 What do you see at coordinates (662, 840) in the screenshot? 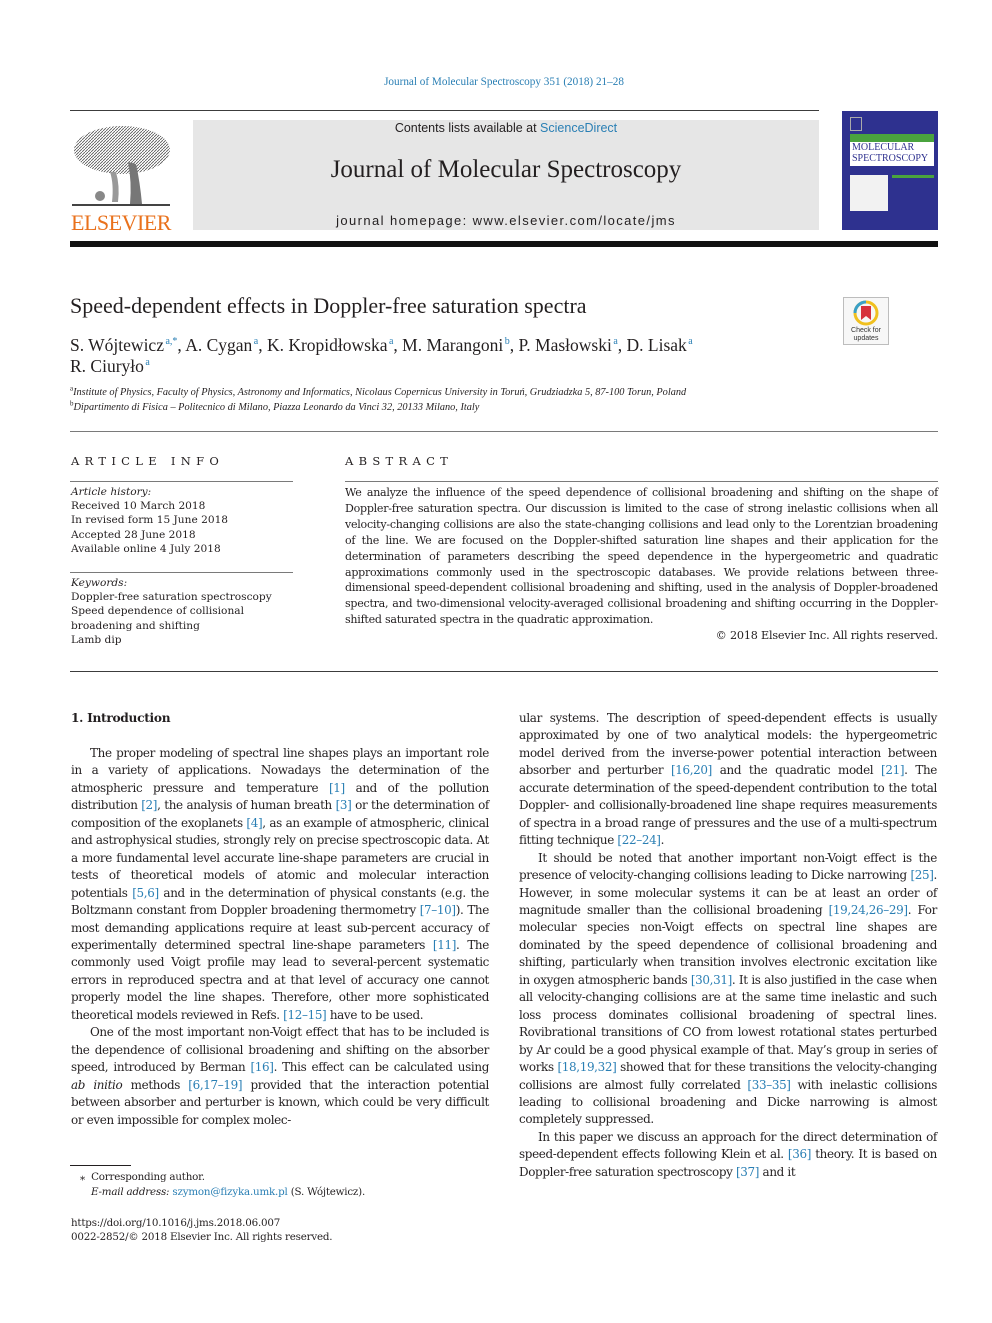
I see `paragraph-text: .` at bounding box center [662, 840].